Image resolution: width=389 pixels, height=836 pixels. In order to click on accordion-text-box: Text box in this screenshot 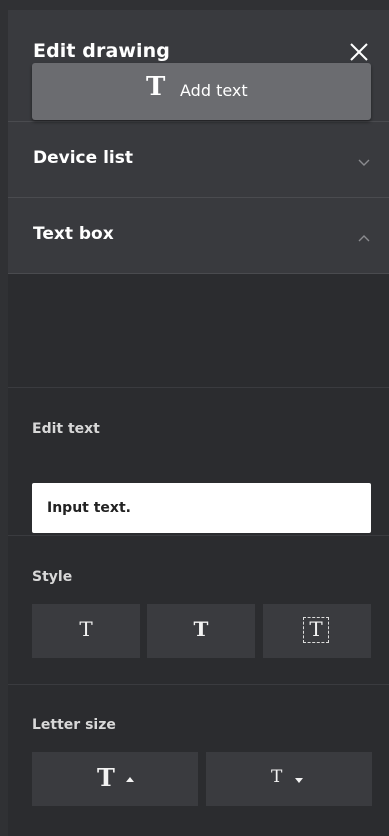, I will do `click(198, 236)`.